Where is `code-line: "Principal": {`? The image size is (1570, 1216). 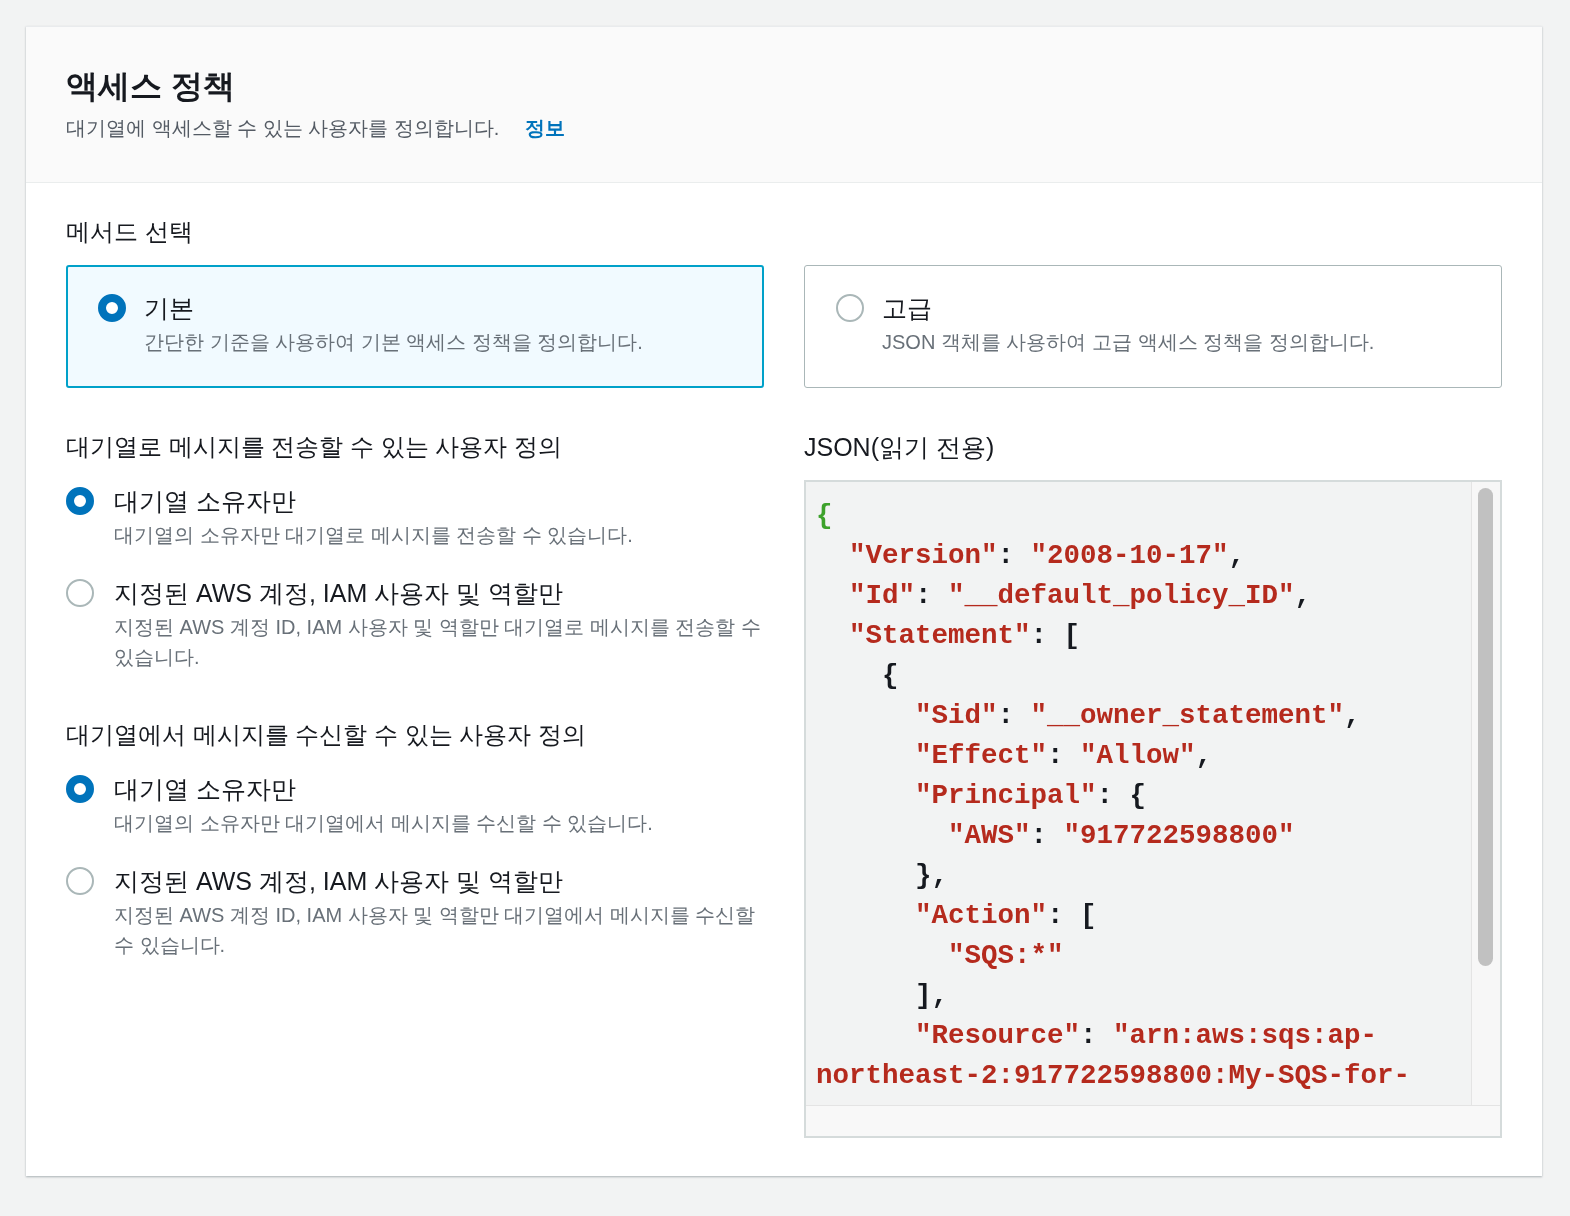
code-line: "Principal": { is located at coordinates (1030, 796).